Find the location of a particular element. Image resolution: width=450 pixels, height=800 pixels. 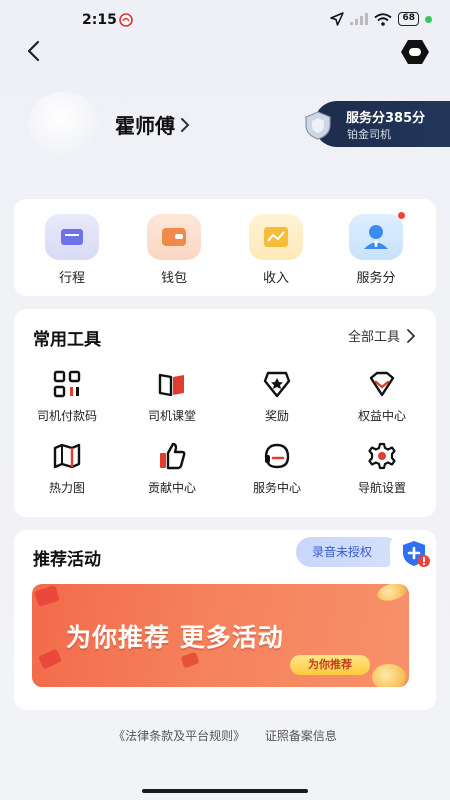

tool-contribution-center: 贡献中心 is located at coordinates (172, 468).